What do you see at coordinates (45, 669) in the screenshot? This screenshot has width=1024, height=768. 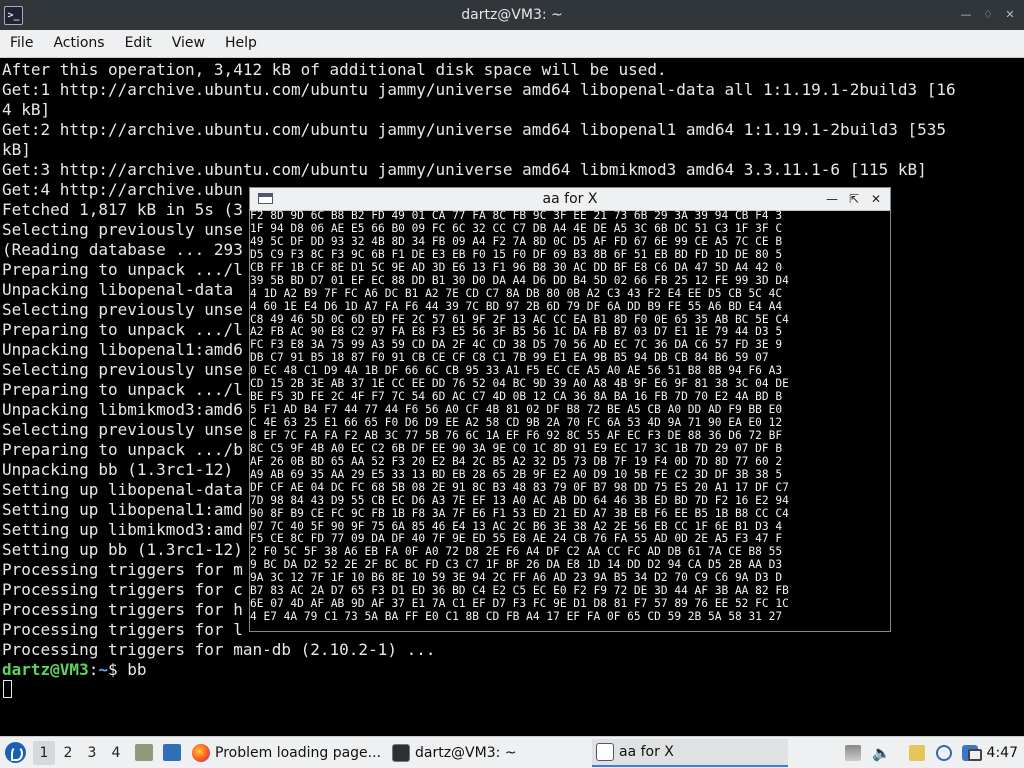 I see `prompt-user-host: dartz@VM3` at bounding box center [45, 669].